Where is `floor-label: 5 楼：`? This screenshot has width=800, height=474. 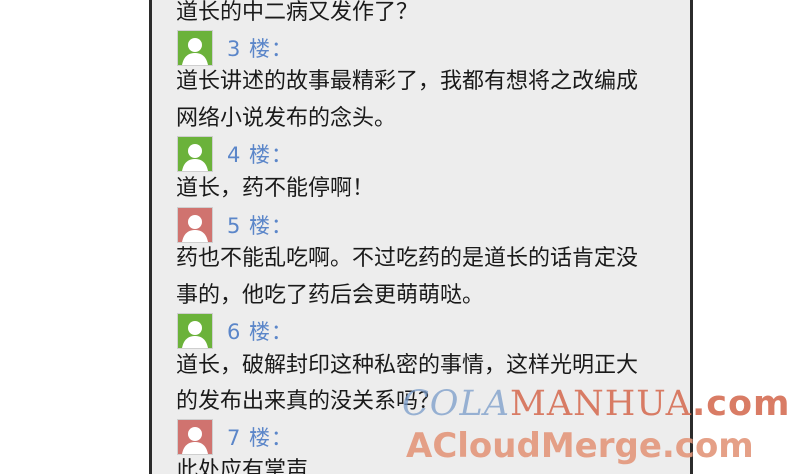
floor-label: 5 楼： is located at coordinates (260, 226).